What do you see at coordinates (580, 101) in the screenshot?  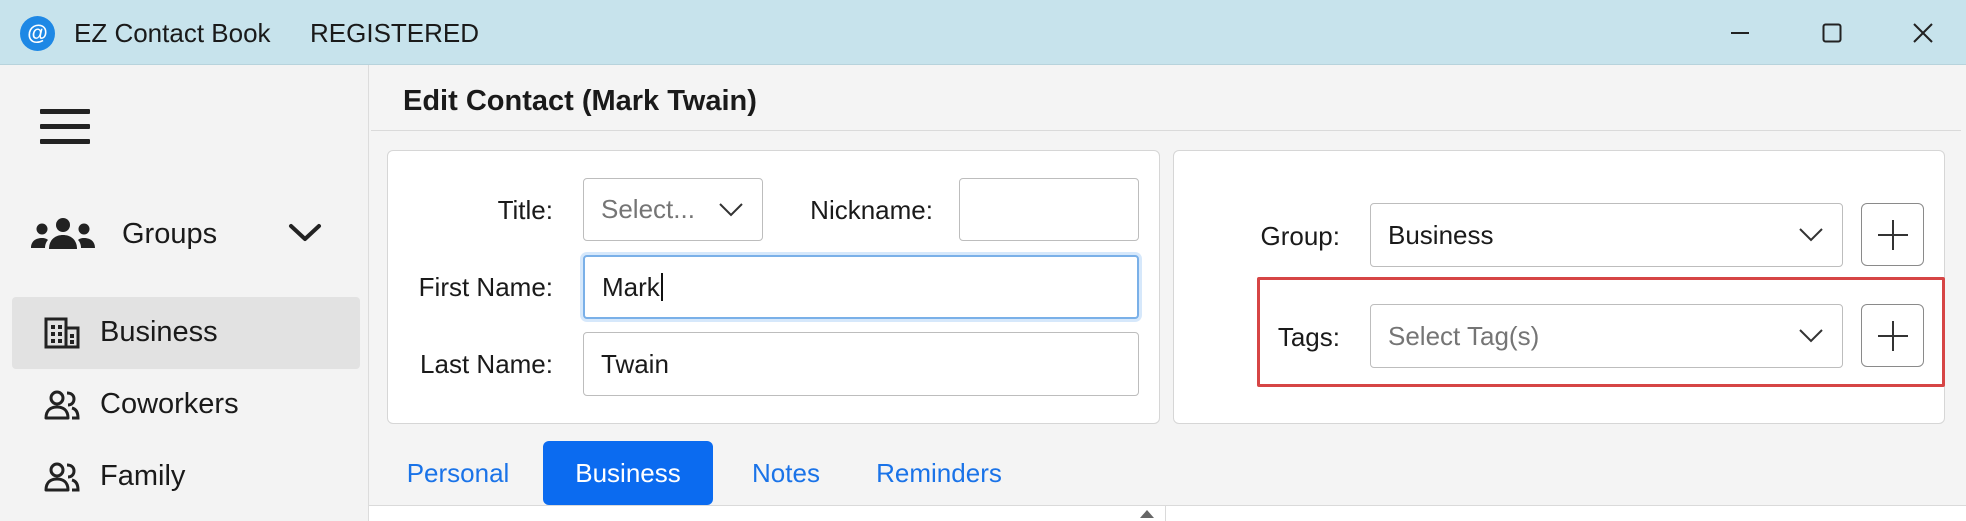 I see `page-title: Edit Contact (Mark Twain)` at bounding box center [580, 101].